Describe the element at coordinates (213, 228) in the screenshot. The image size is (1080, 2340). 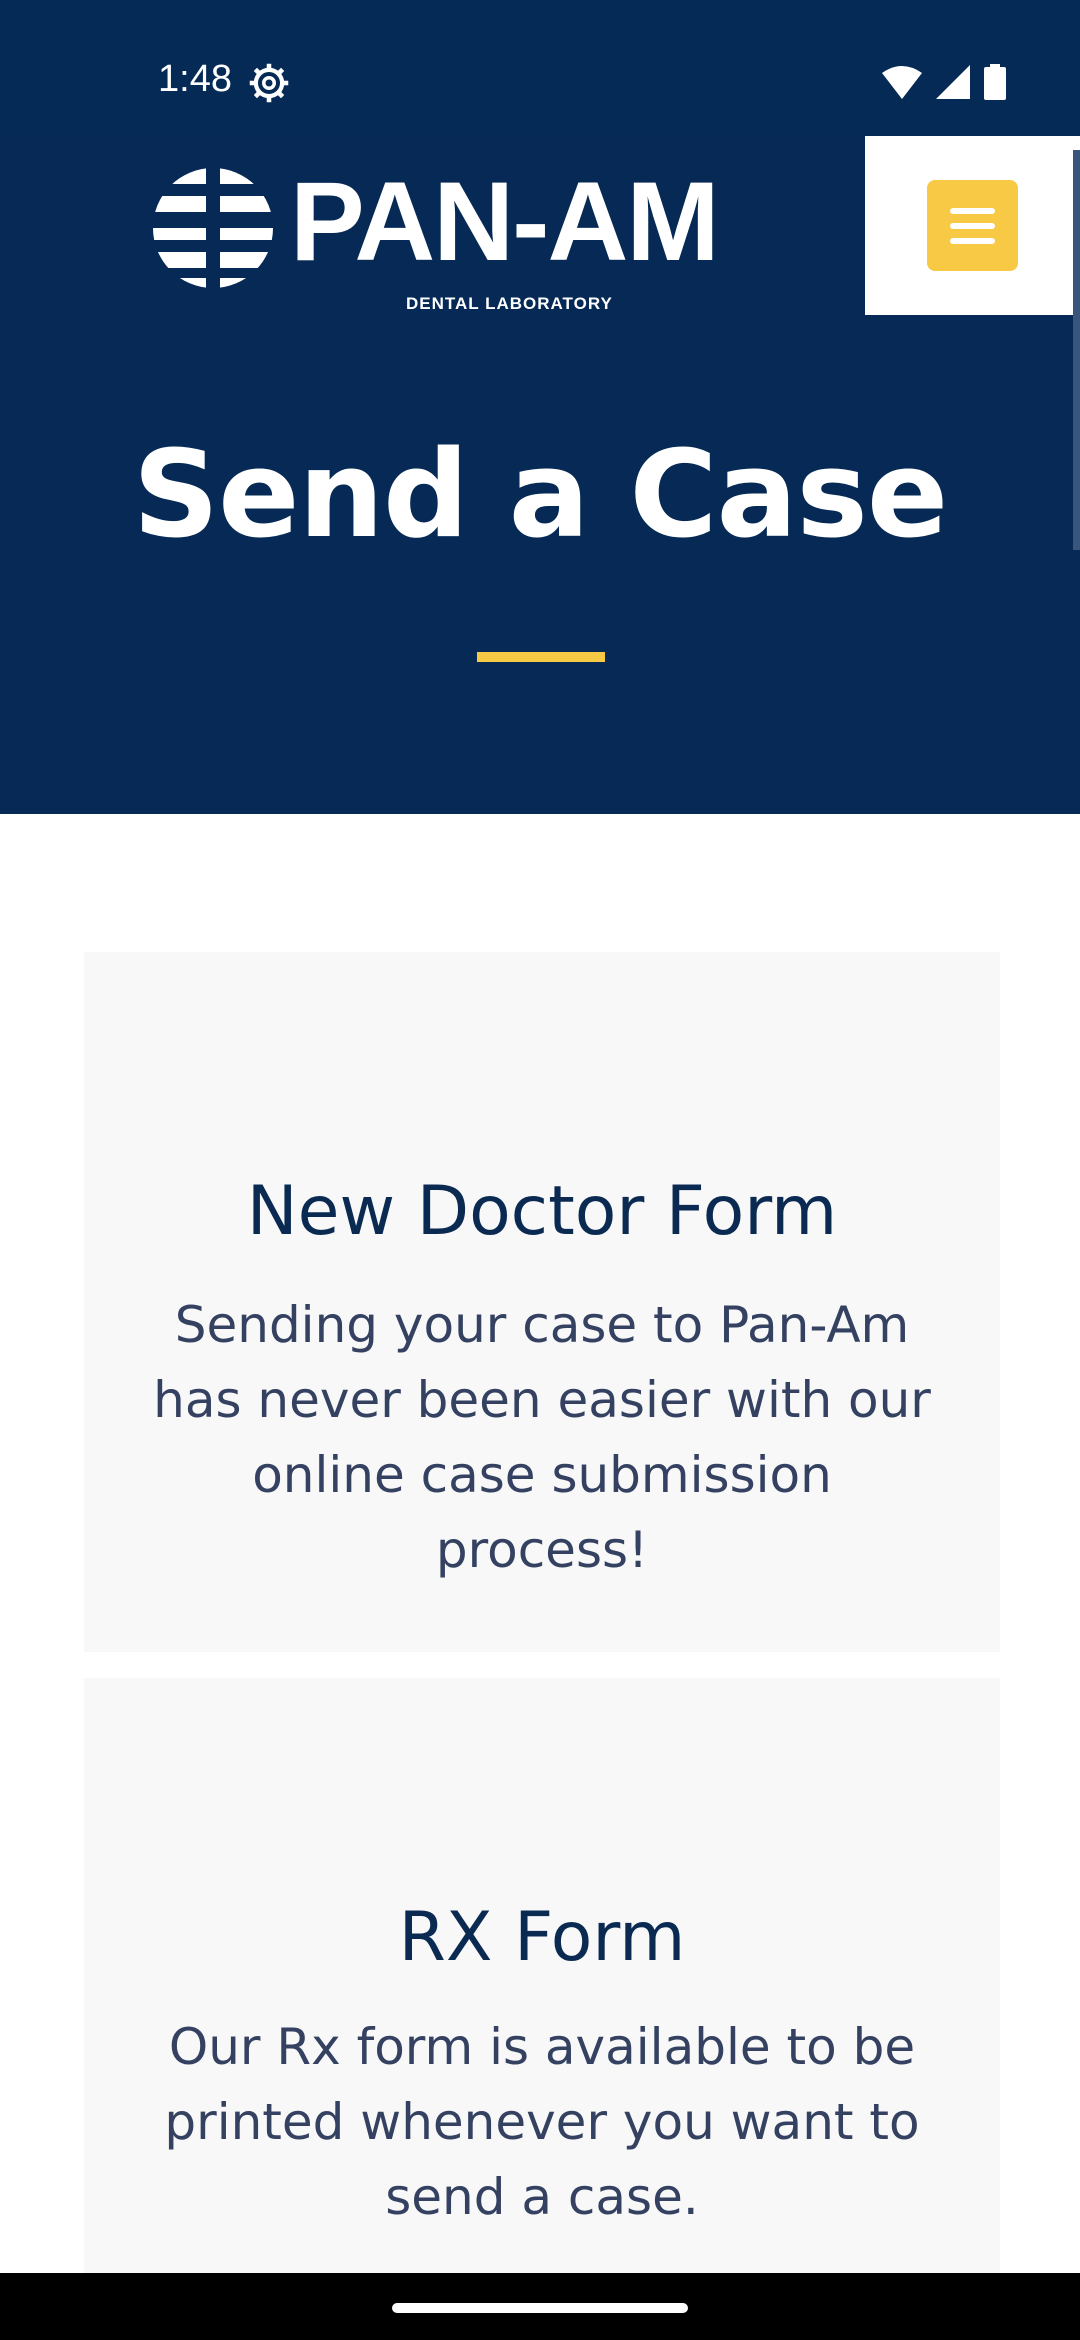
I see `globe-logo-icon` at that location.